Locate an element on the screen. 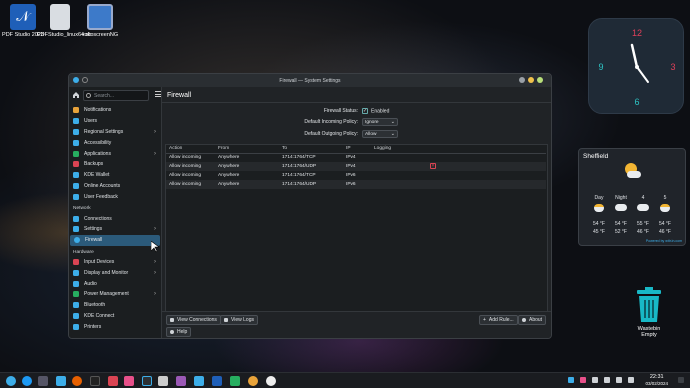  taskbar-clock: 22:31 03/02/2024 is located at coordinates (656, 380).